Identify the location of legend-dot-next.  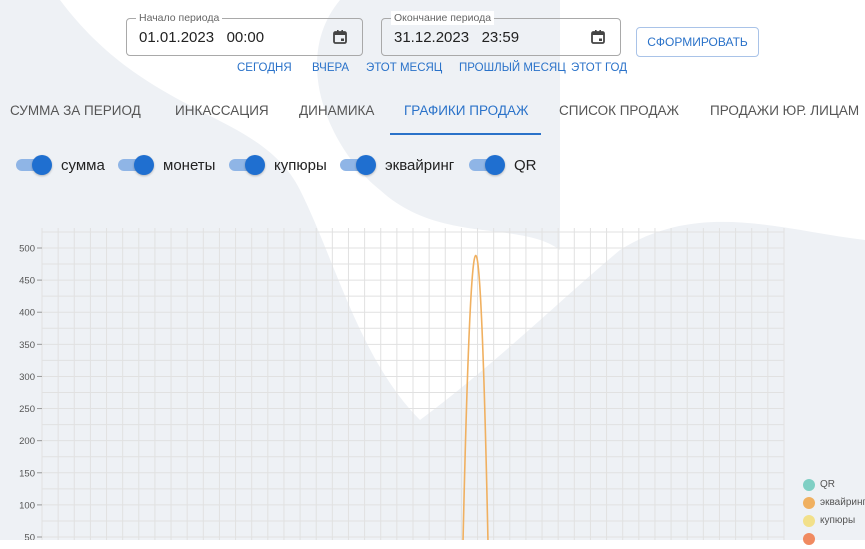
(809, 539).